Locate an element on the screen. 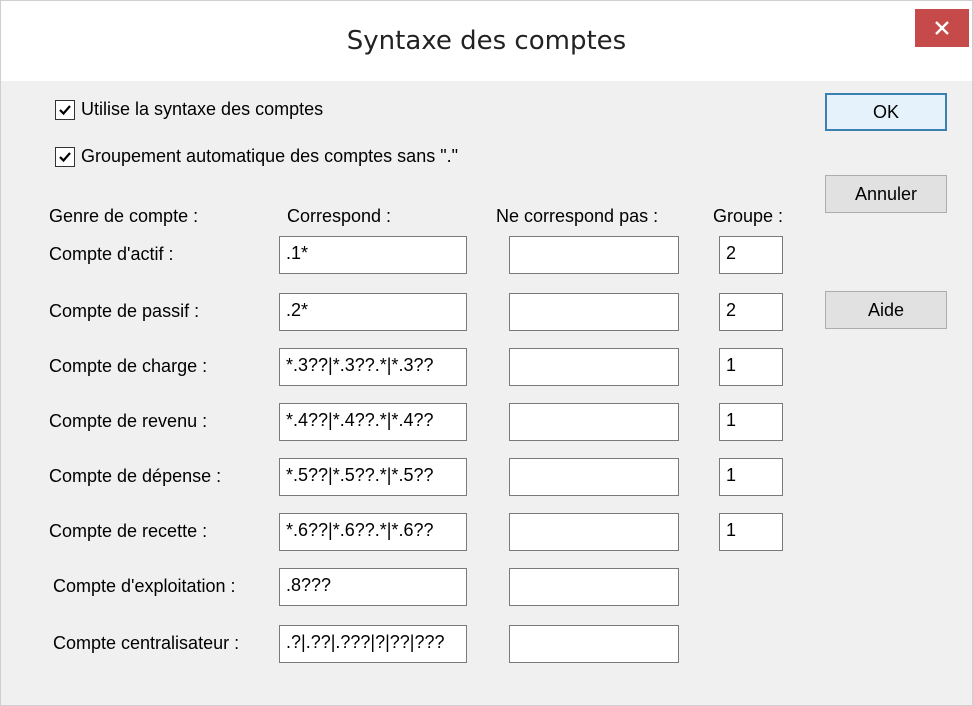  close-icon is located at coordinates (942, 28).